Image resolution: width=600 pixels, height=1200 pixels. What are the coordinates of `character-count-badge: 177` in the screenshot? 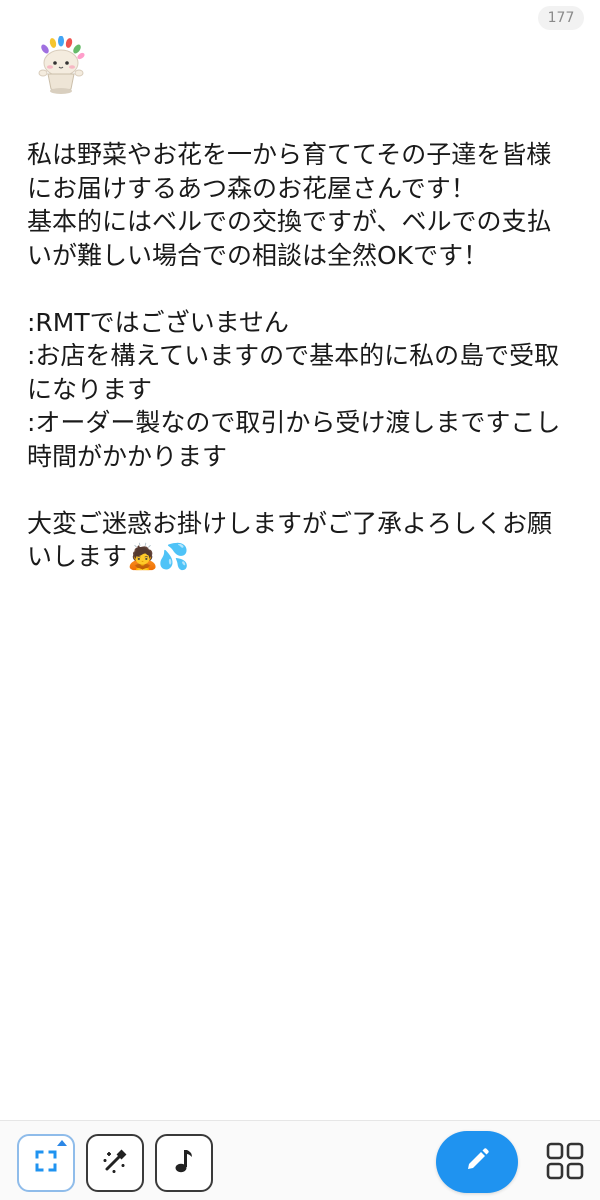 It's located at (561, 18).